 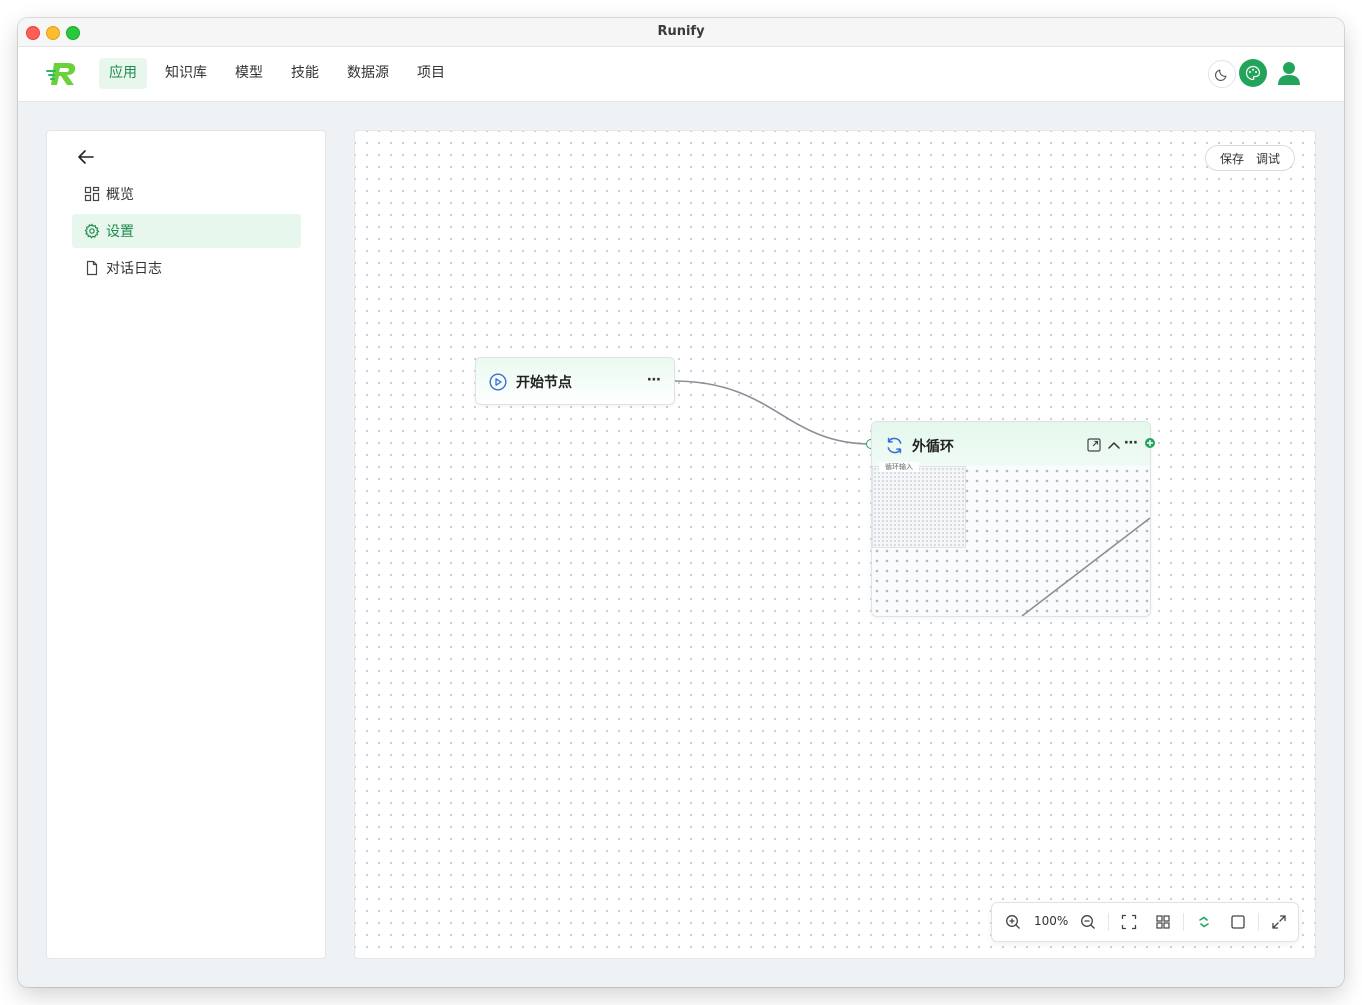 What do you see at coordinates (544, 383) in the screenshot?
I see `node-title: 开始节点` at bounding box center [544, 383].